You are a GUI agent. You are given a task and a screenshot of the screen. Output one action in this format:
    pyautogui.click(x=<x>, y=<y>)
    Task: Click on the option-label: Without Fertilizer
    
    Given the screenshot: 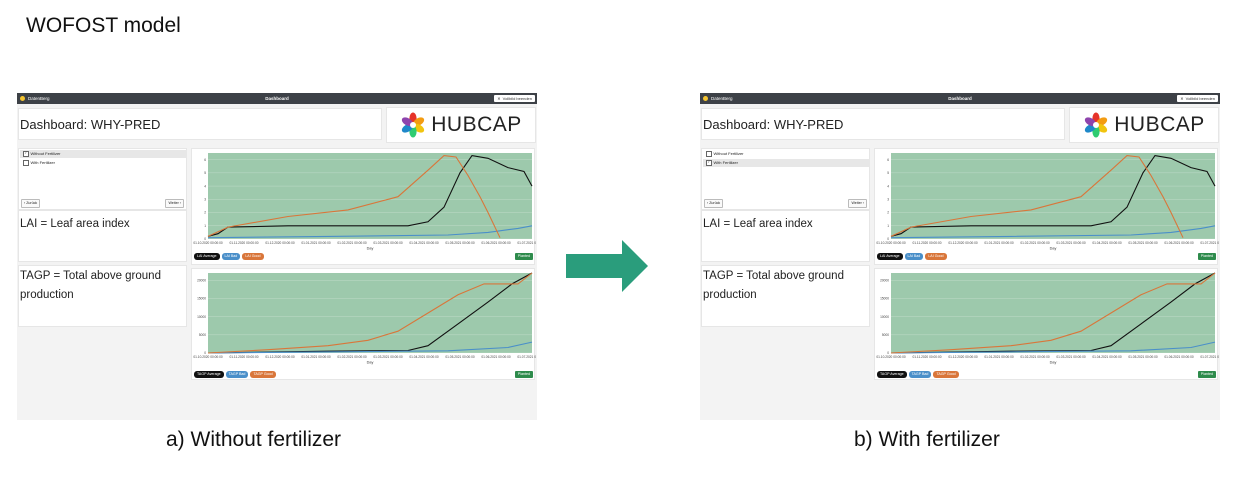 What is the action you would take?
    pyautogui.click(x=45, y=153)
    